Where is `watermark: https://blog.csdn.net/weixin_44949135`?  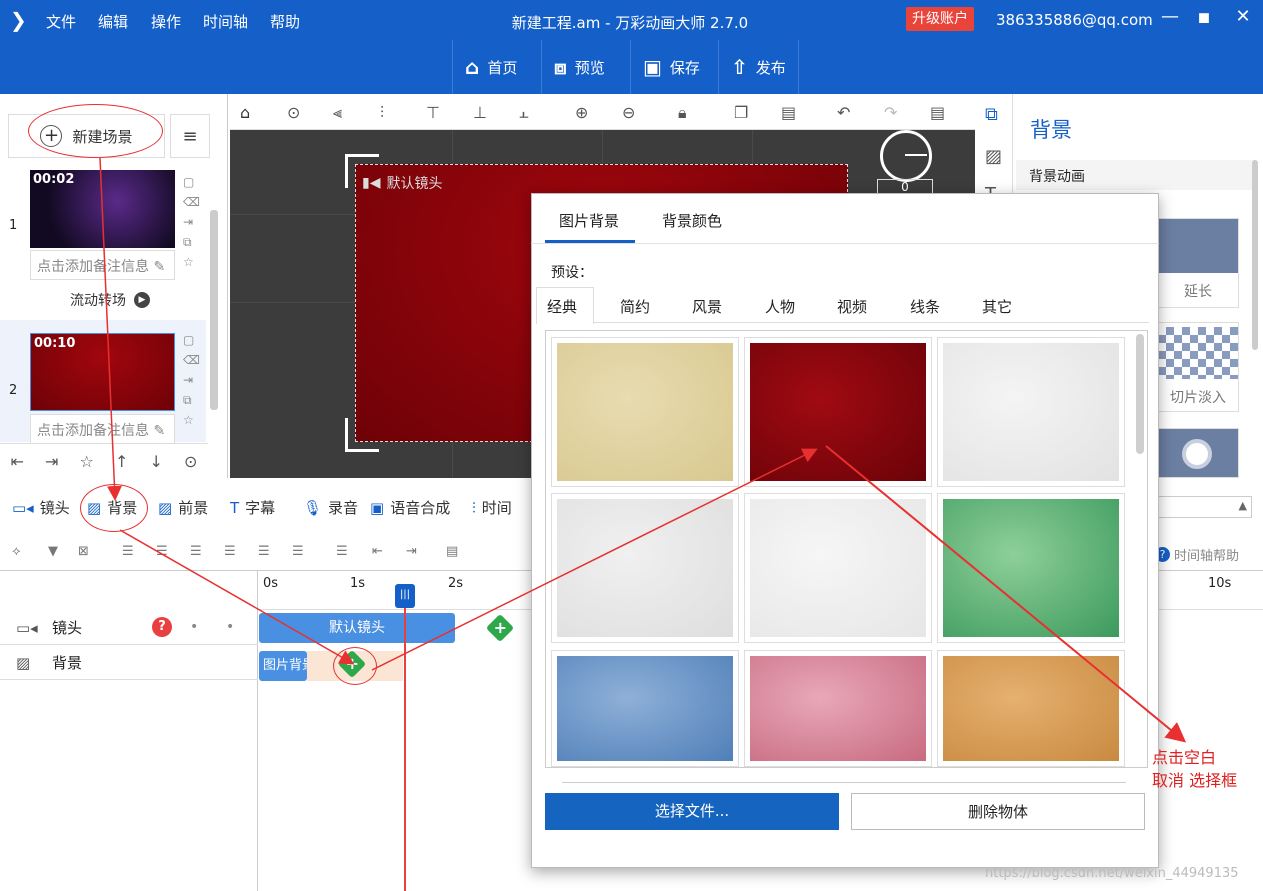 watermark: https://blog.csdn.net/weixin_44949135 is located at coordinates (1112, 873).